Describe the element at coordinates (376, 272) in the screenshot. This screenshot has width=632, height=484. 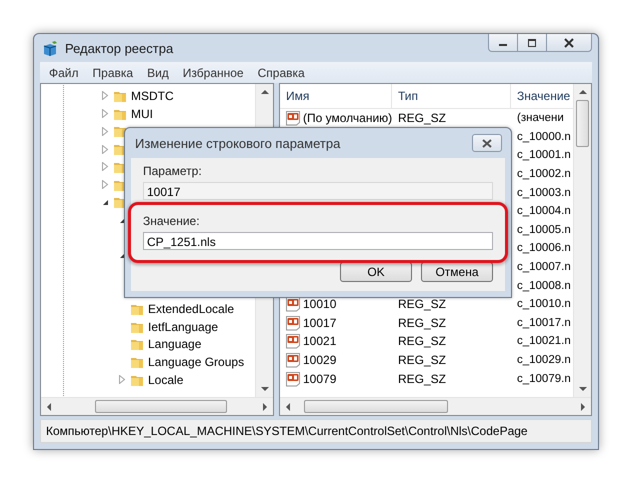
I see `dialog-button: OK` at that location.